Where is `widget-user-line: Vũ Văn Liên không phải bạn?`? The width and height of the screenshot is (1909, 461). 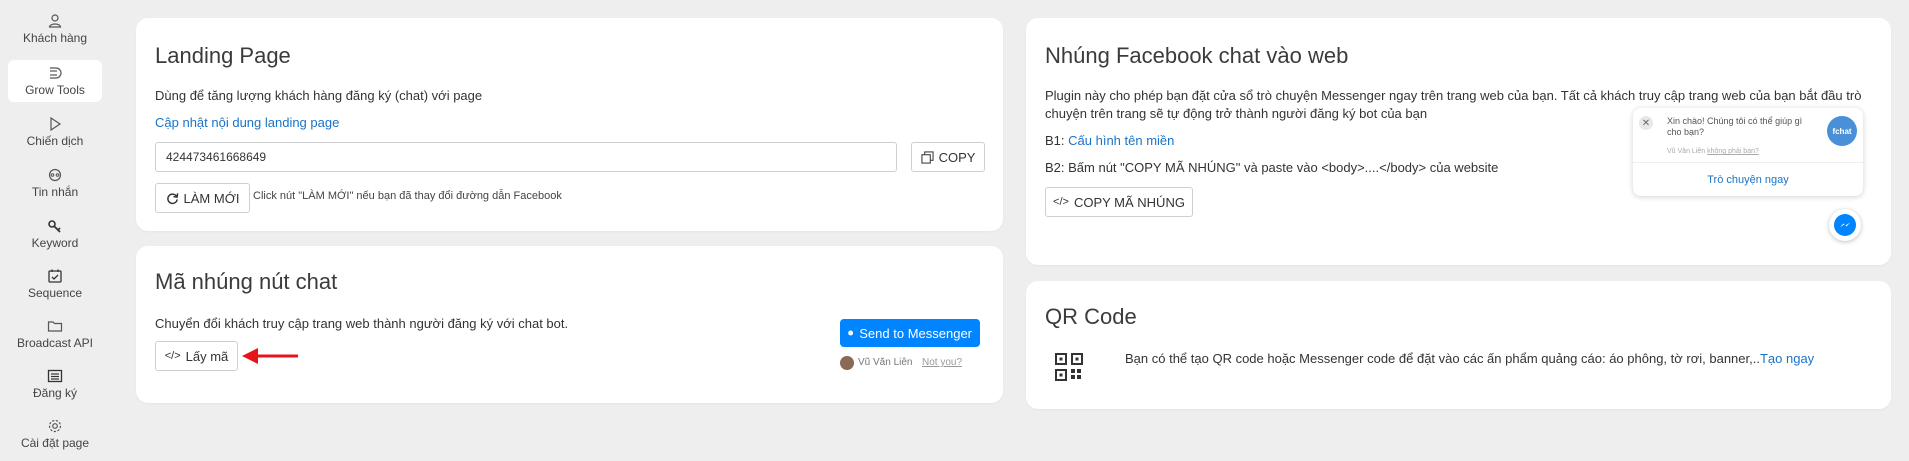 widget-user-line: Vũ Văn Liên không phải bạn? is located at coordinates (1713, 151).